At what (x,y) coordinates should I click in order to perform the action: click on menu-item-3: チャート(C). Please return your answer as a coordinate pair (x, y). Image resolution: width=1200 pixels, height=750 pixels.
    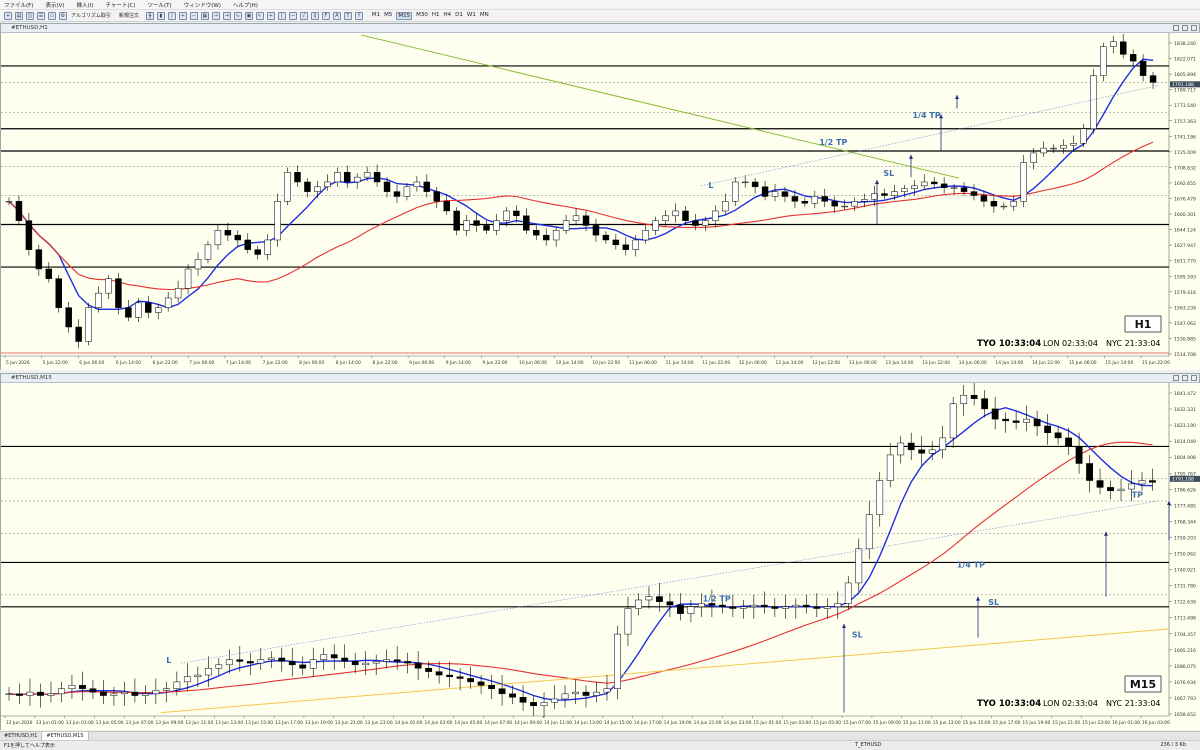
    Looking at the image, I should click on (120, 5).